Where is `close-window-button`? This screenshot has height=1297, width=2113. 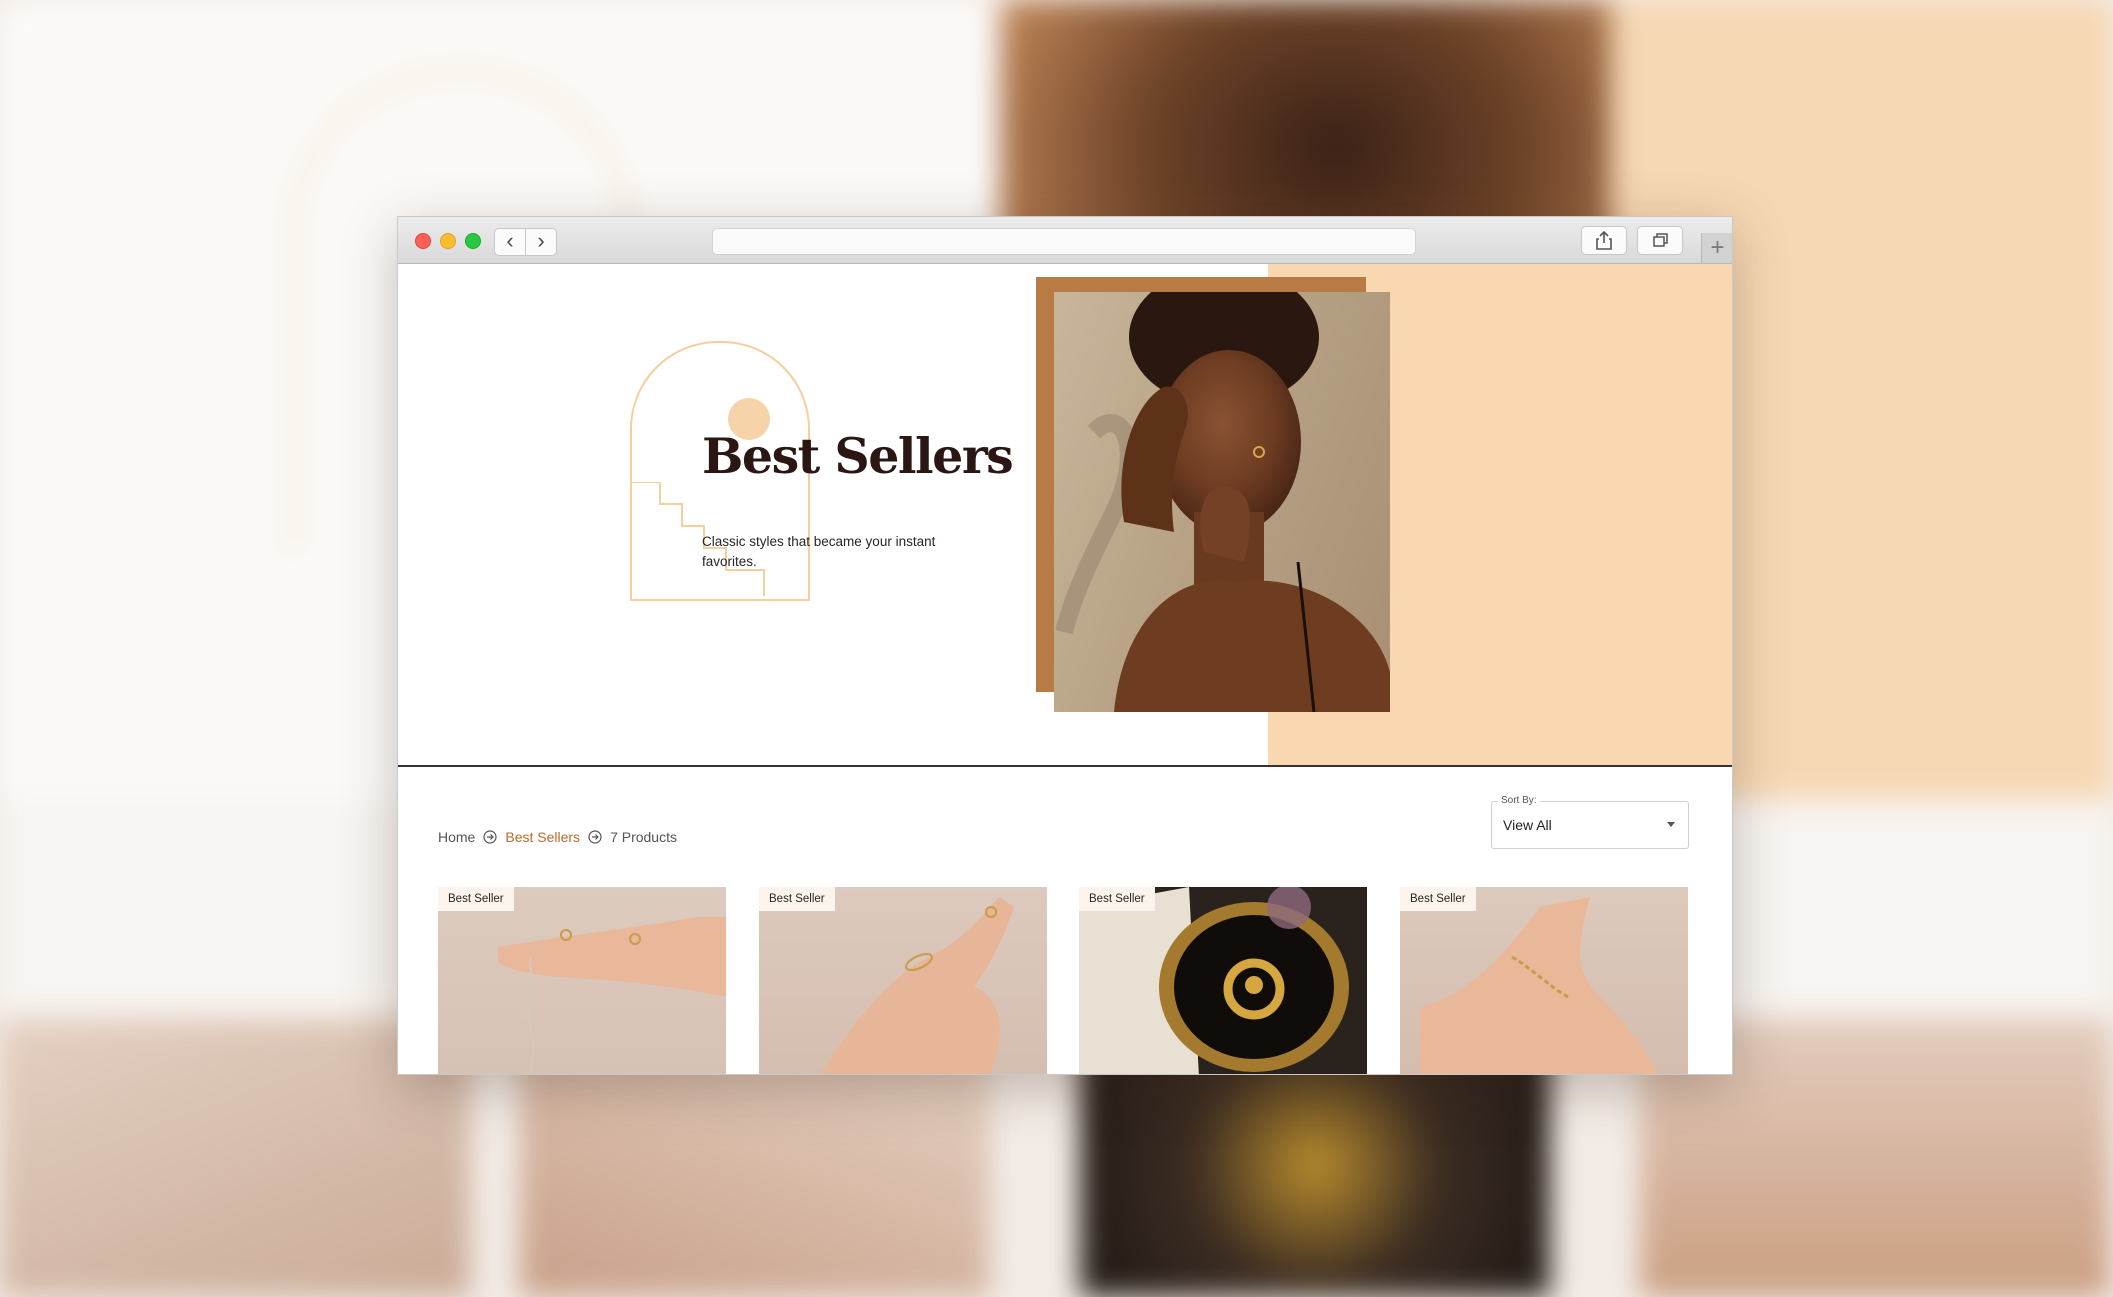 close-window-button is located at coordinates (423, 241).